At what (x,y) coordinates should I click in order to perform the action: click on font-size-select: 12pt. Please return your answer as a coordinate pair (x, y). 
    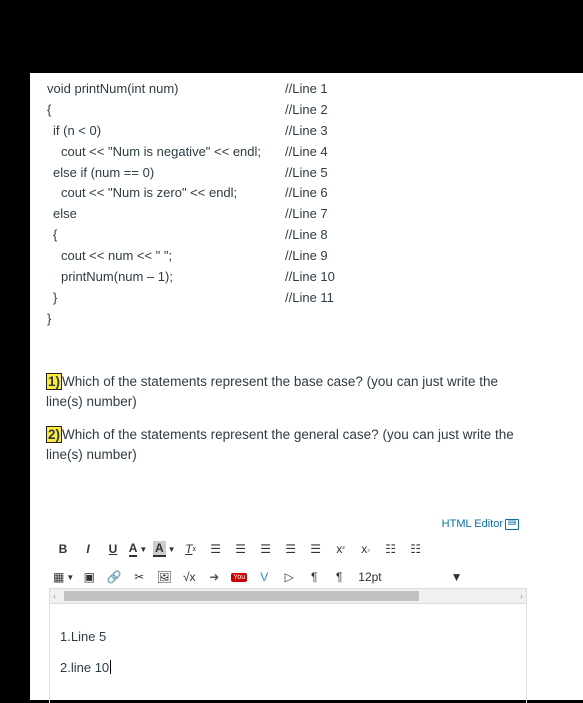
    Looking at the image, I should click on (369, 577).